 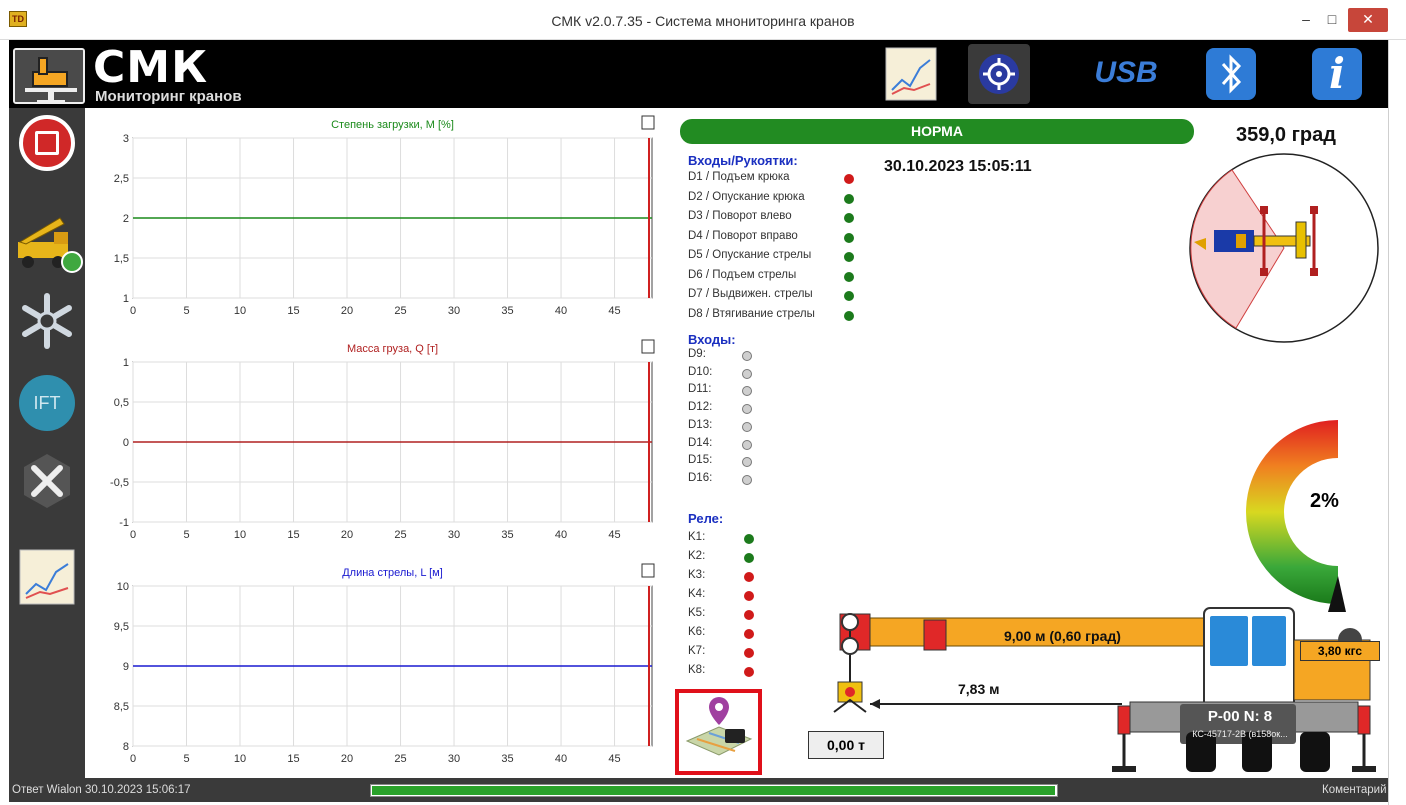 I want to click on y-tick-label: 0,5, so click(x=121, y=403).